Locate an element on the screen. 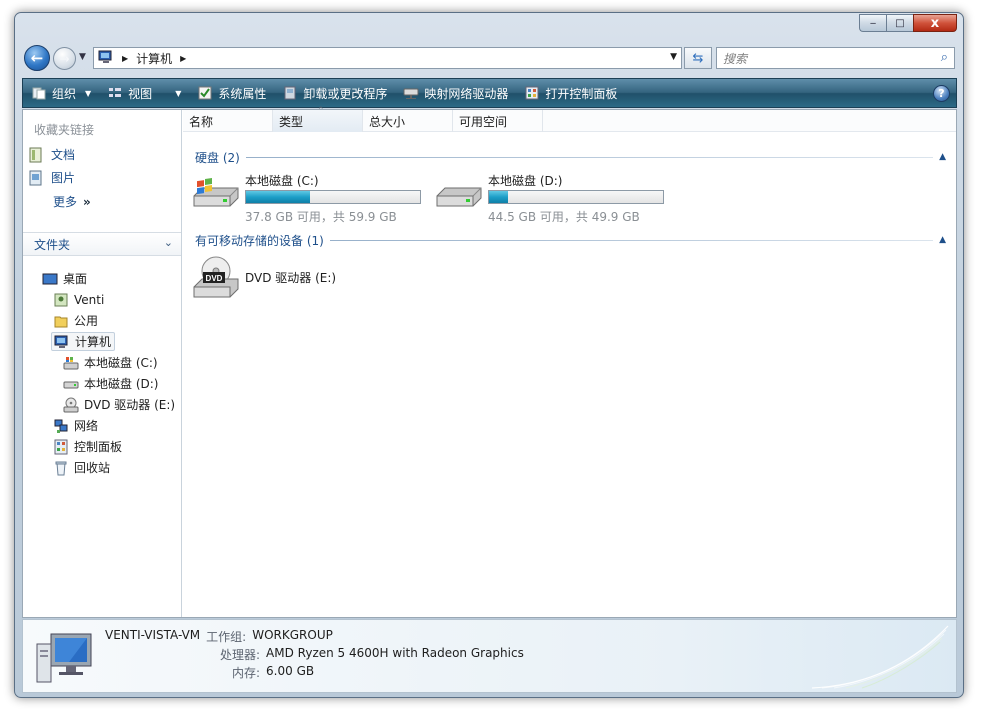  help-button: ? is located at coordinates (941, 93).